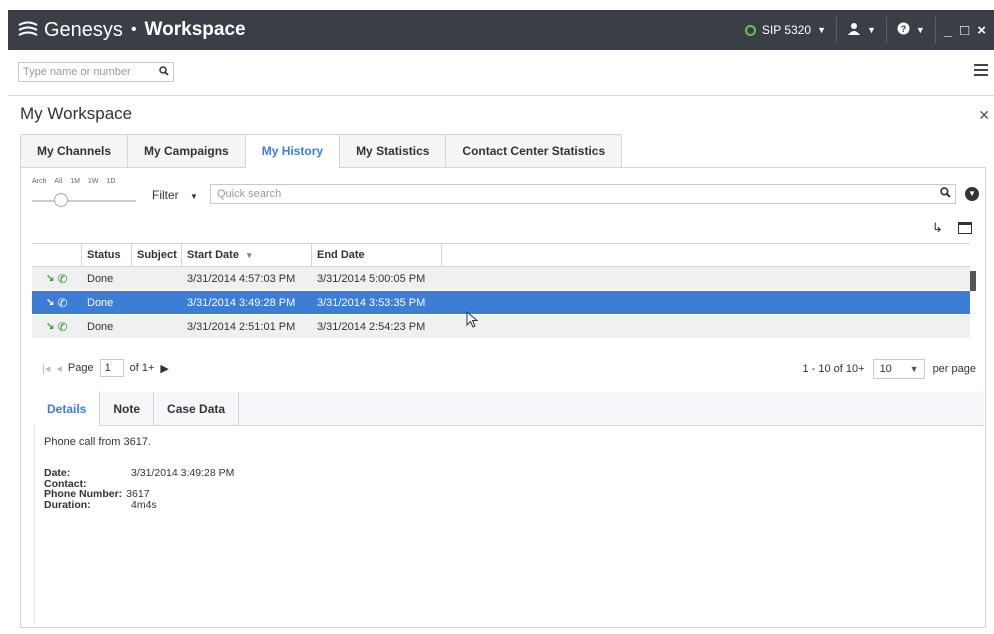 The width and height of the screenshot is (994, 634). I want to click on tab-my-statistics: My Statistics, so click(392, 151).